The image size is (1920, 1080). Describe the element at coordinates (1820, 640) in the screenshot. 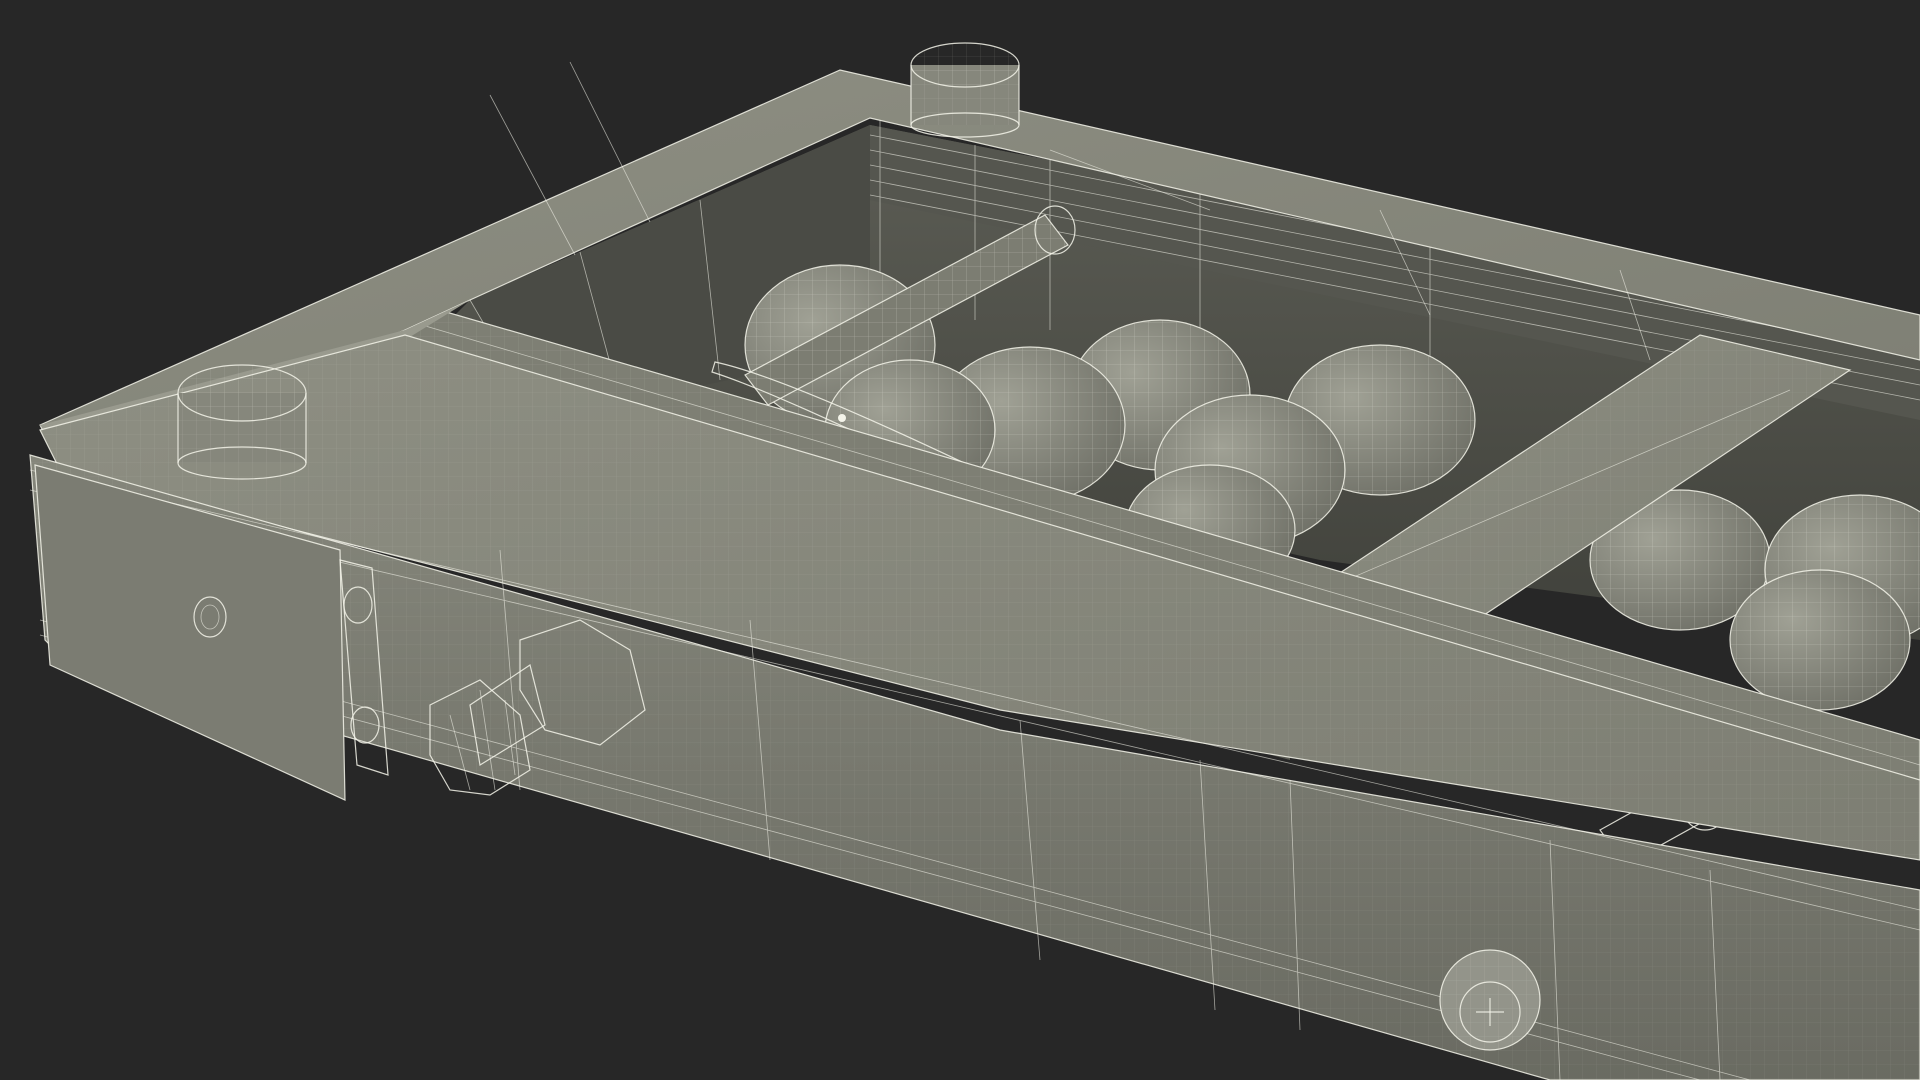

I see `auger-disc` at that location.